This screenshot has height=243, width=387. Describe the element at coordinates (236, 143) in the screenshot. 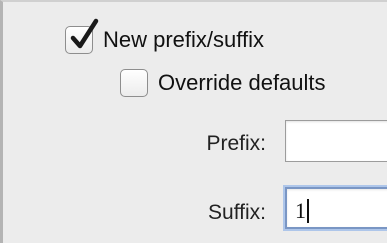

I see `prefix-label: Prefix:` at that location.